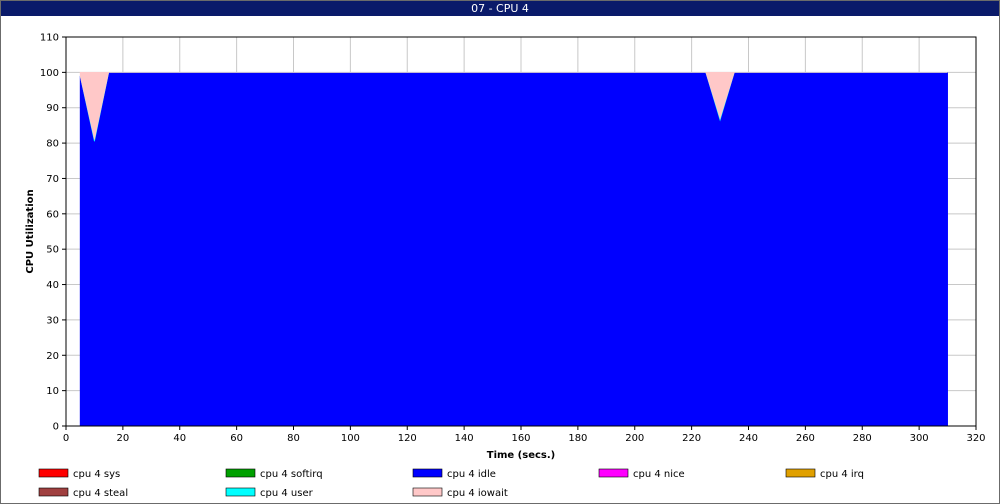 This screenshot has width=1000, height=504. Describe the element at coordinates (236, 438) in the screenshot. I see `x-tick-label: 60` at that location.